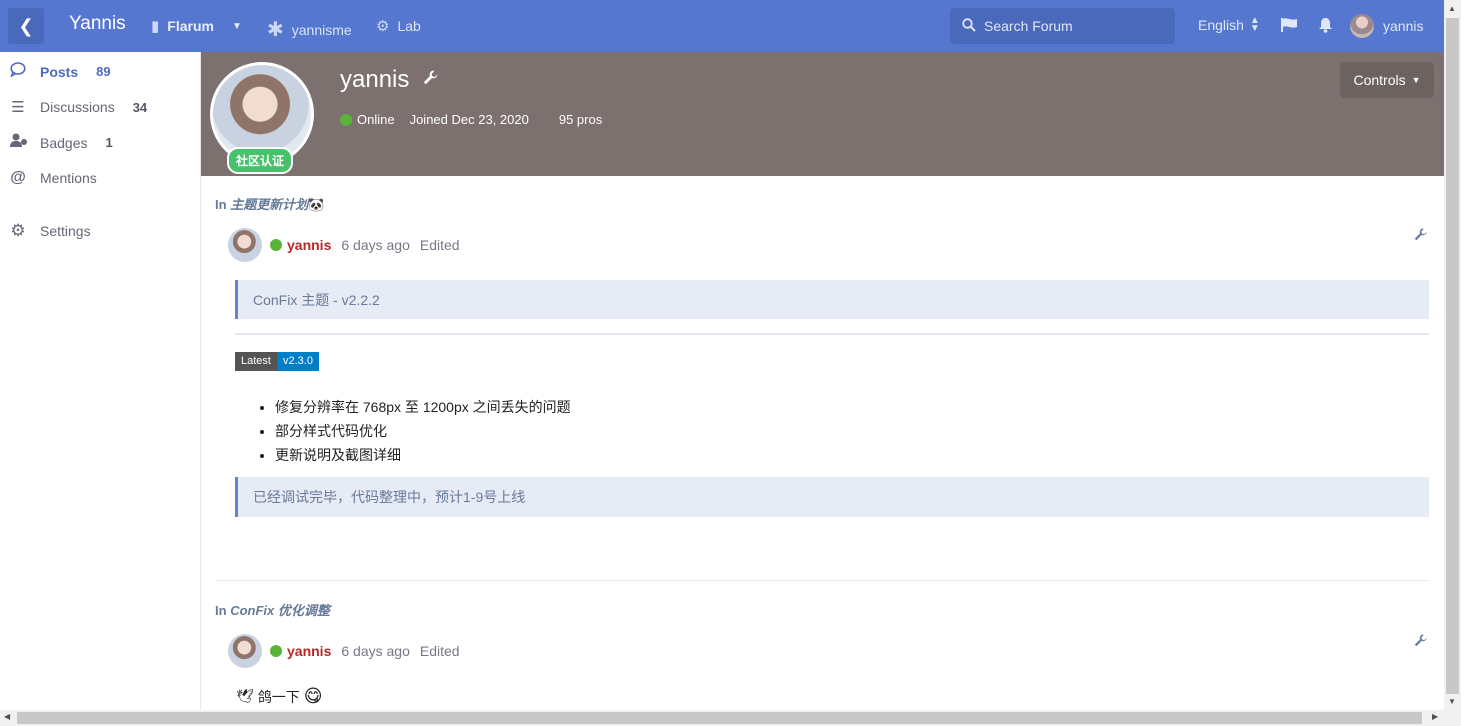  I want to click on horizontal-scrollbar: ◀ ▶, so click(730, 718).